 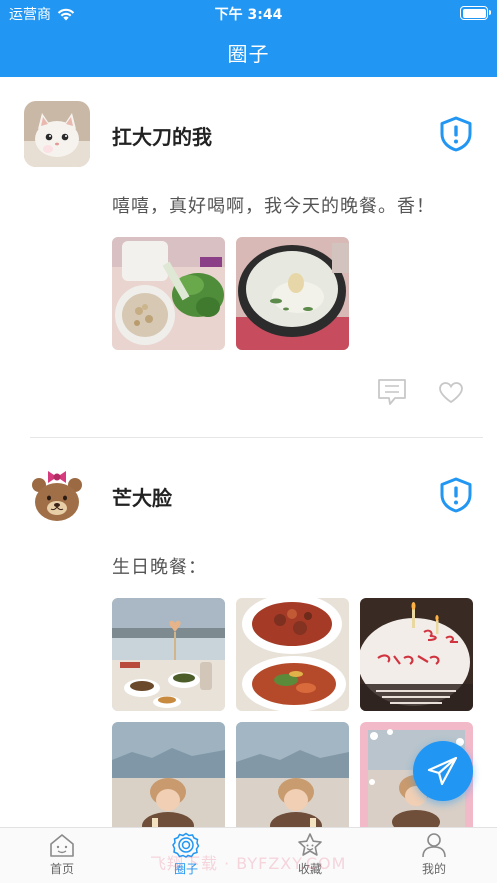 I want to click on page-title: 圈子, so click(x=248, y=54).